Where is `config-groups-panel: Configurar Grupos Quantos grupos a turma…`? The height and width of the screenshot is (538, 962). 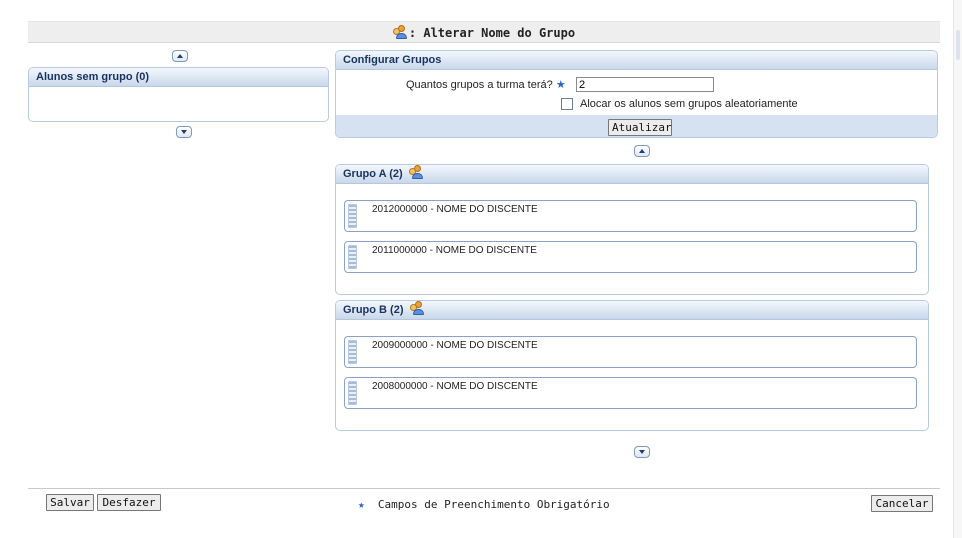 config-groups-panel: Configurar Grupos Quantos grupos a turma… is located at coordinates (636, 94).